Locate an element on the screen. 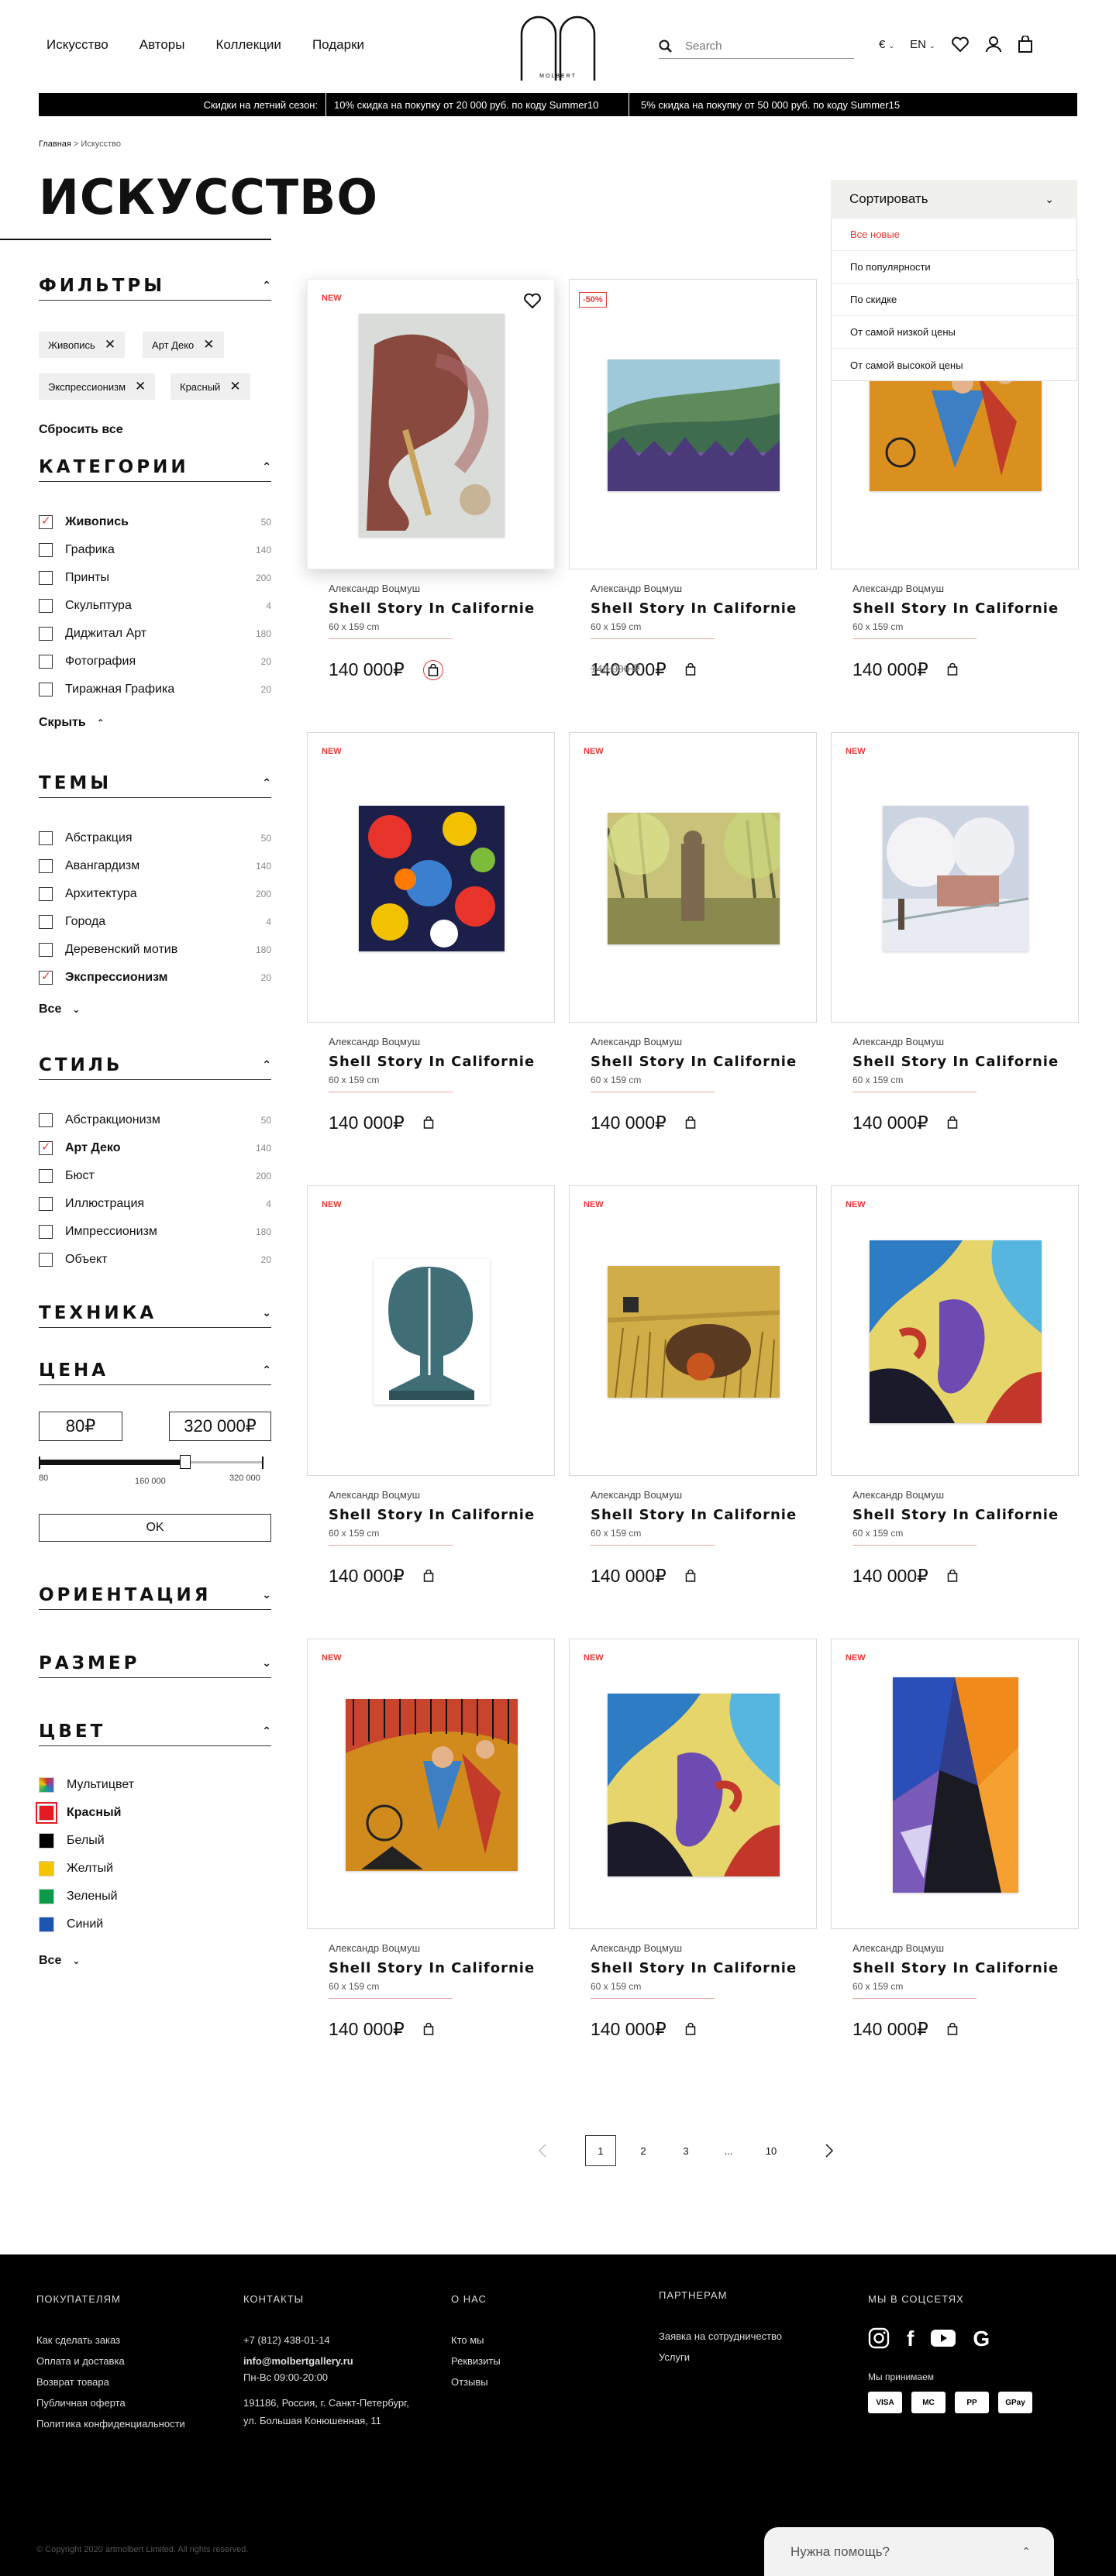 The height and width of the screenshot is (2576, 1116). category-option: Диджитал Арт 180 is located at coordinates (155, 634).